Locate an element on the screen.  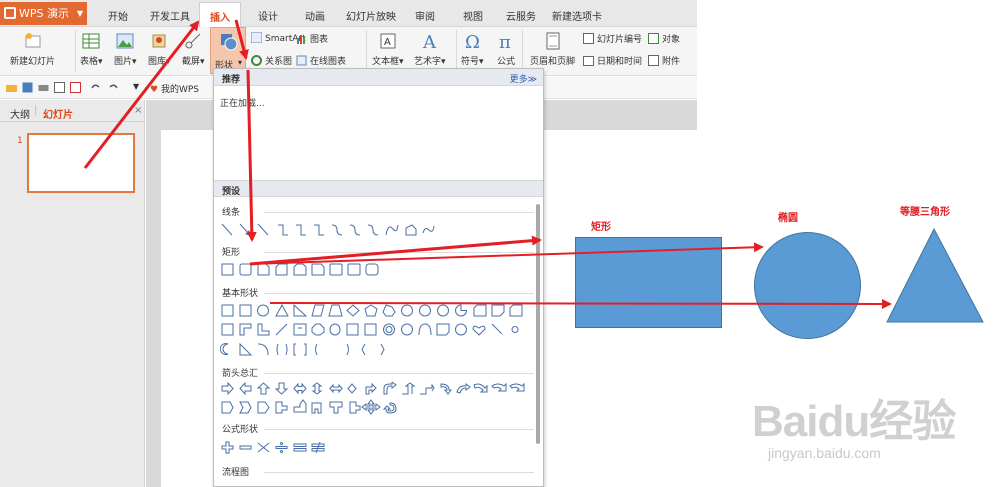
table-button: 表格▾ is located at coordinates (91, 49).